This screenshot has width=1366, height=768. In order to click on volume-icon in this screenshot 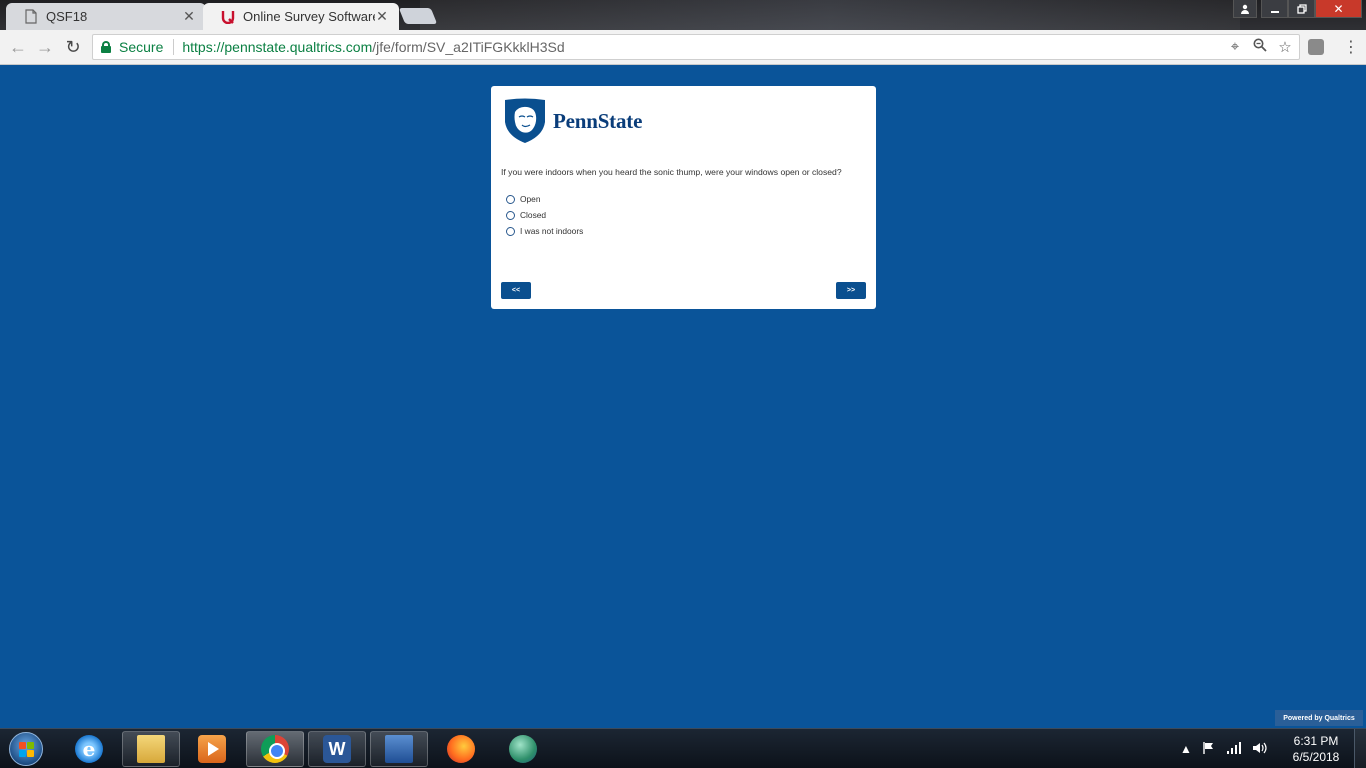, I will do `click(1260, 749)`.